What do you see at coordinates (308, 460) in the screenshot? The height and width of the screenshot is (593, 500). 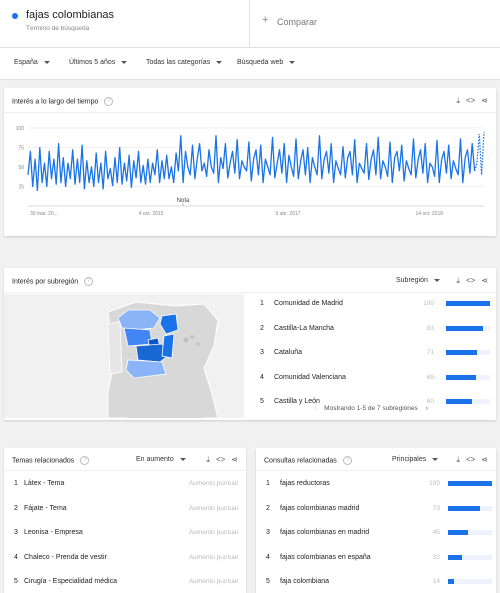 I see `related-queries-title: Consultas relacionadas?` at bounding box center [308, 460].